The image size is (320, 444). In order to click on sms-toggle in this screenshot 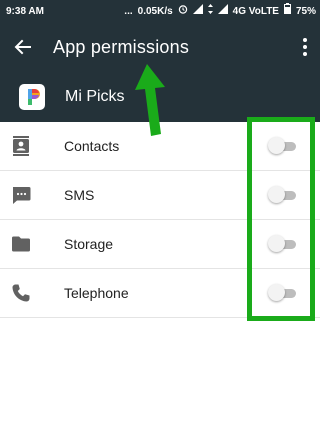, I will do `click(283, 195)`.